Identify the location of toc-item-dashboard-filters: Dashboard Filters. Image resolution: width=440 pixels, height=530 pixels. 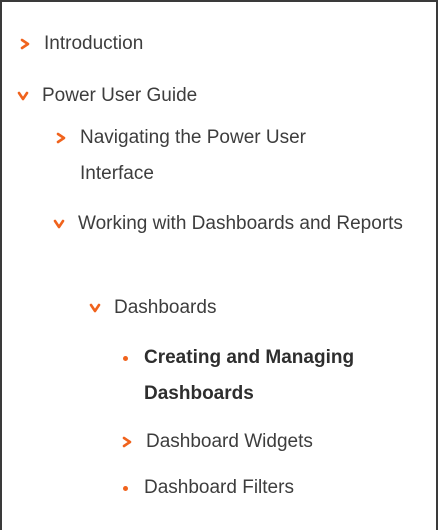
(263, 491).